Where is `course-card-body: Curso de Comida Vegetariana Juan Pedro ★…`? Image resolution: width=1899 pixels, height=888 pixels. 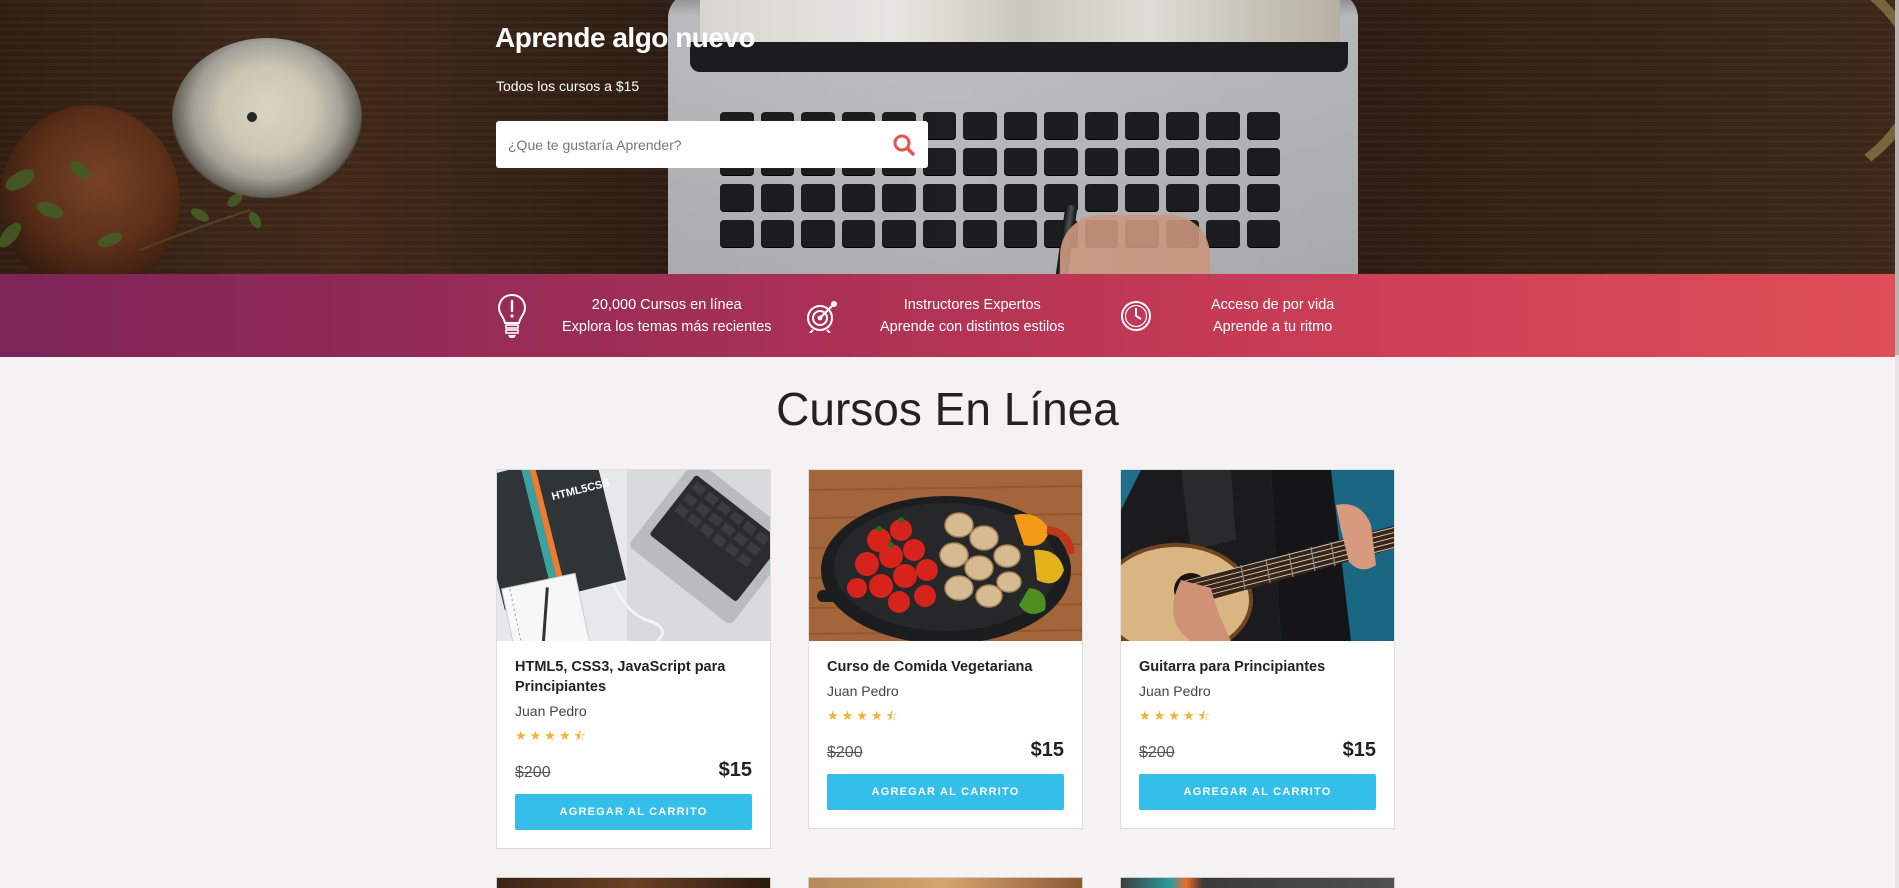 course-card-body: Curso de Comida Vegetariana Juan Pedro ★… is located at coordinates (945, 734).